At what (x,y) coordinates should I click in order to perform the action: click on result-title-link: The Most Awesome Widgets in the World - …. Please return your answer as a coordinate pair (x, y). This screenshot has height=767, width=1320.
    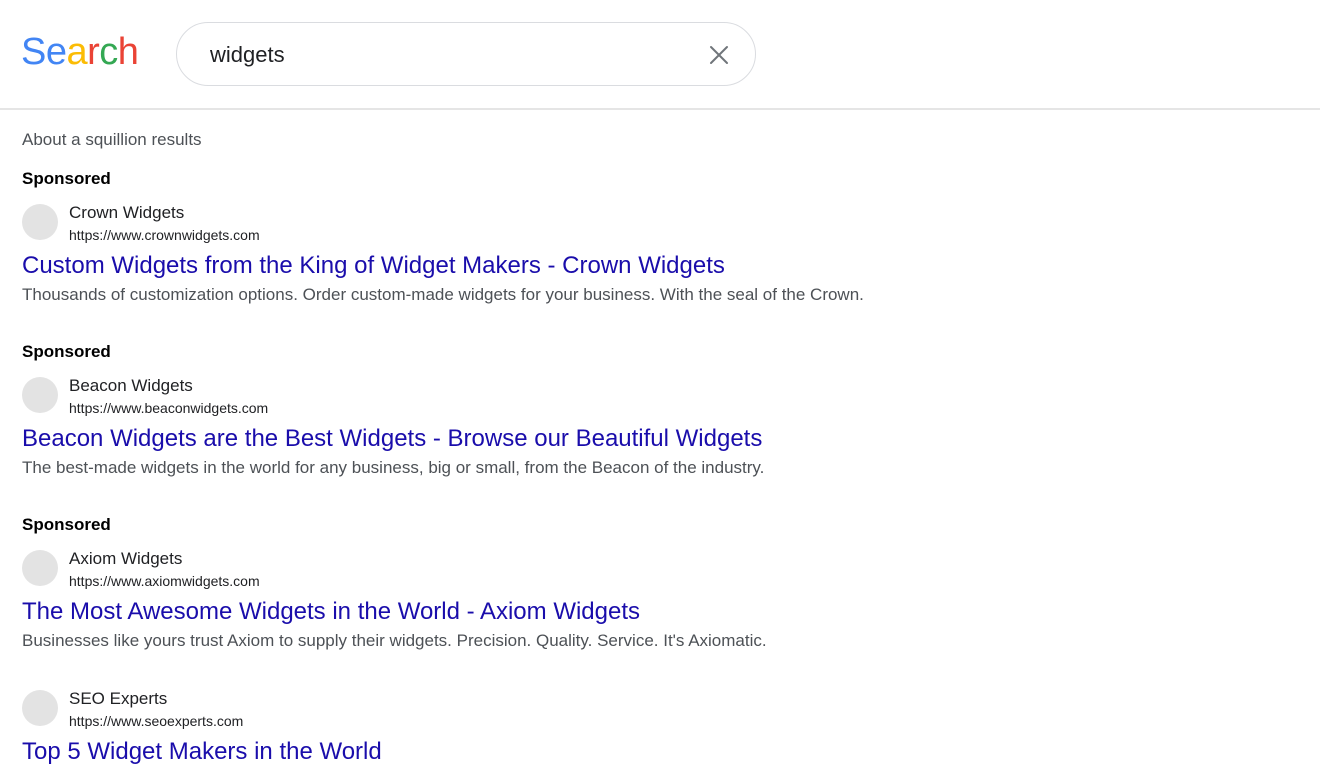
    Looking at the image, I should click on (652, 612).